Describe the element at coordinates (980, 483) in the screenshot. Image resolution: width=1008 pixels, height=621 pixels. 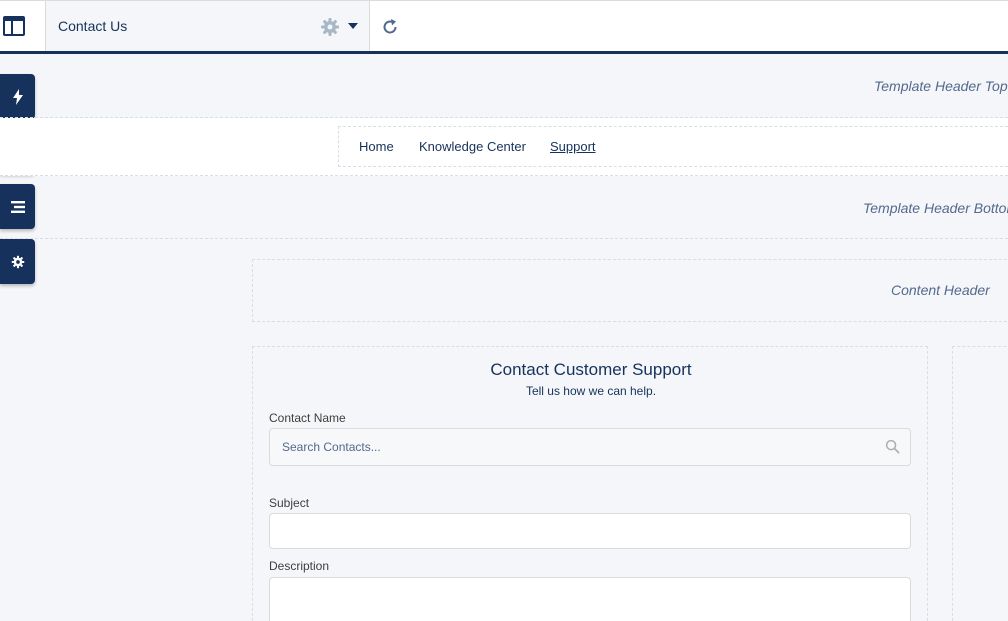
I see `sidebar-region` at that location.